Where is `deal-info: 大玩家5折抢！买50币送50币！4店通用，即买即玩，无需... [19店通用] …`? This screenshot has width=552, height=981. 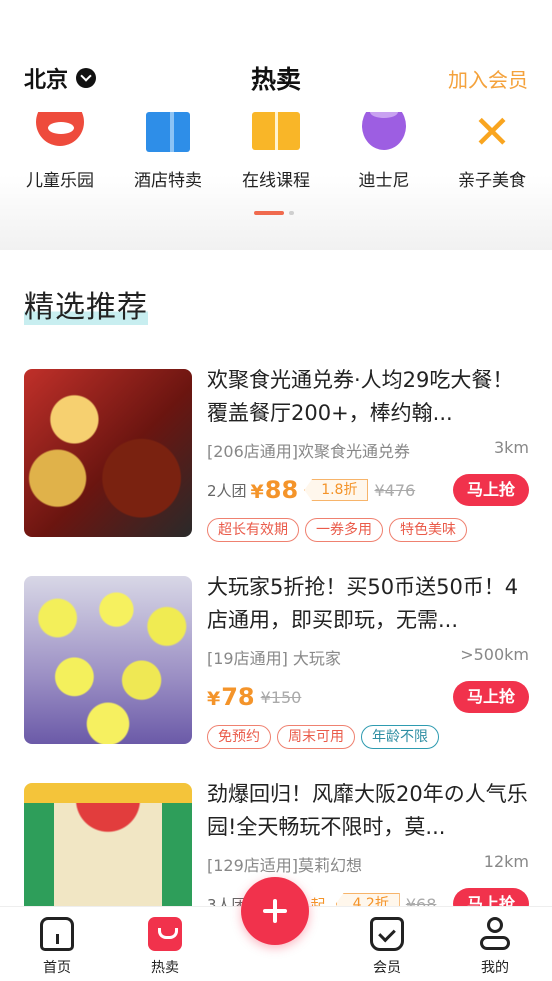
deal-info: 大玩家5折抢！买50币送50币！4店通用，即买即玩，无需... [19店通用] … is located at coordinates (368, 660).